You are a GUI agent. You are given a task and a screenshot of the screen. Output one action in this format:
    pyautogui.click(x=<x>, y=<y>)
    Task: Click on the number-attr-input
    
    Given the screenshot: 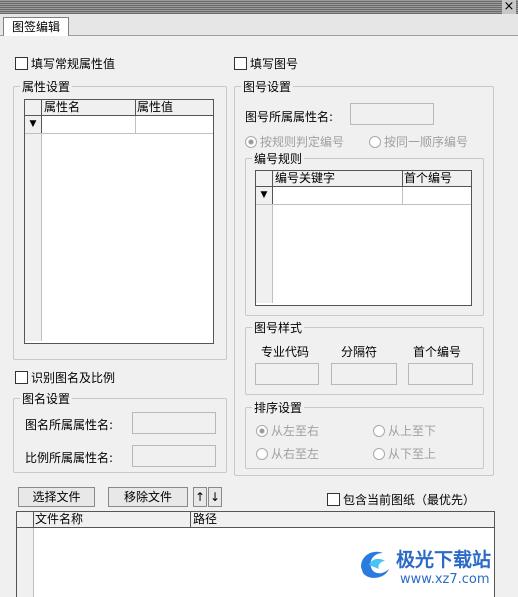 What is the action you would take?
    pyautogui.click(x=392, y=114)
    